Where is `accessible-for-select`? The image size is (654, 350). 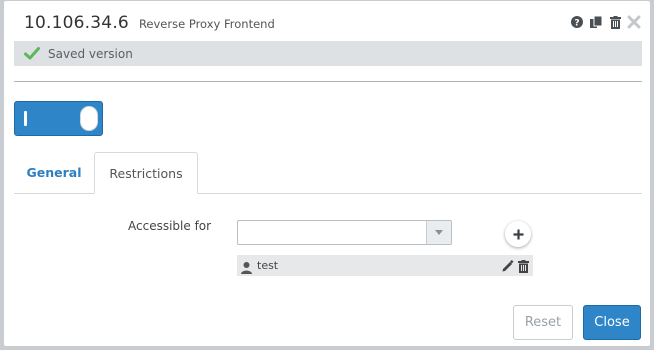
accessible-for-select is located at coordinates (344, 232).